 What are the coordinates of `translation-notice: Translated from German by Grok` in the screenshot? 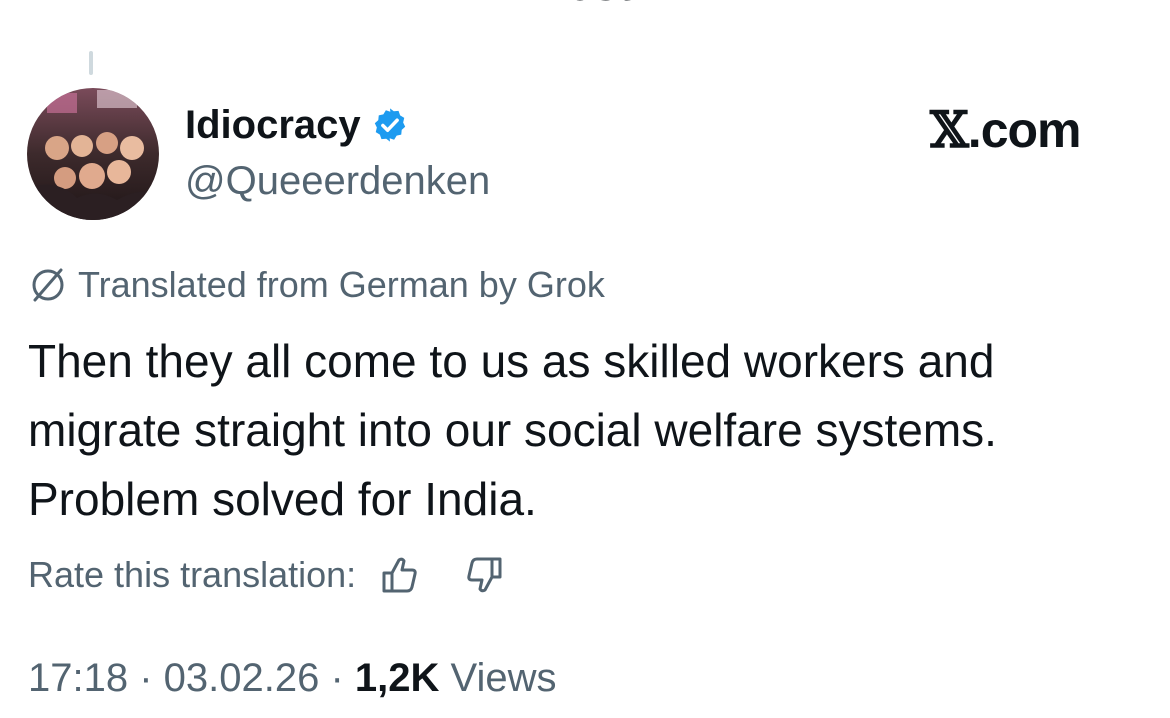 It's located at (316, 285).